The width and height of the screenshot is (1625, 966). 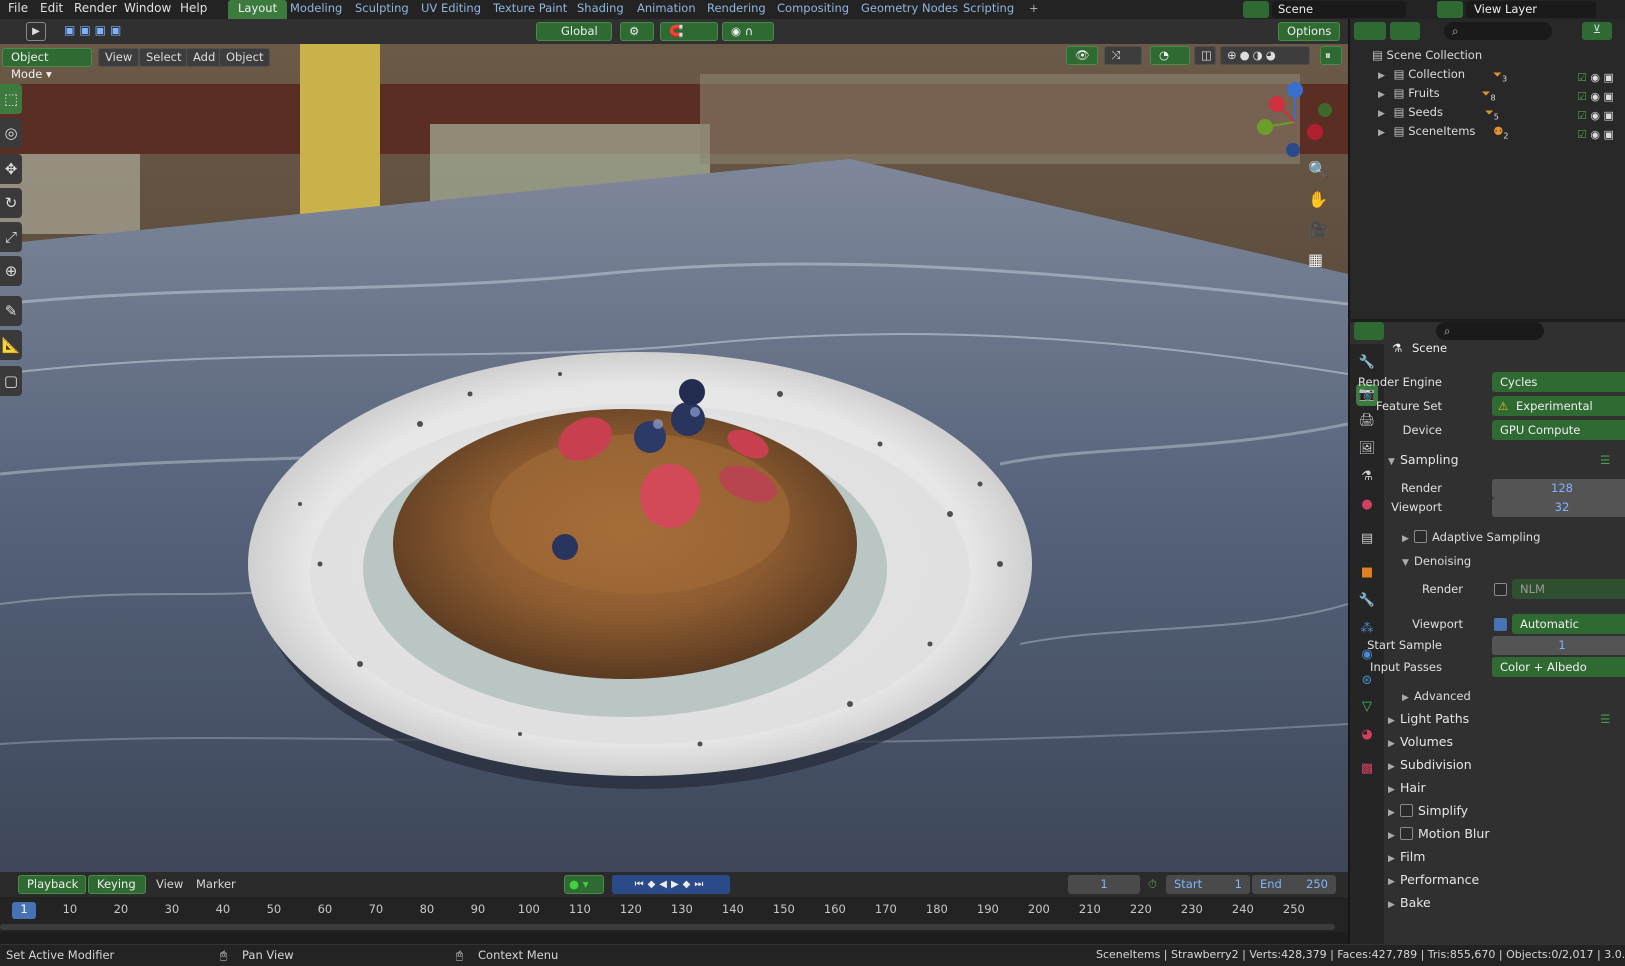 I want to click on xray-icon: ◫, so click(x=1205, y=55).